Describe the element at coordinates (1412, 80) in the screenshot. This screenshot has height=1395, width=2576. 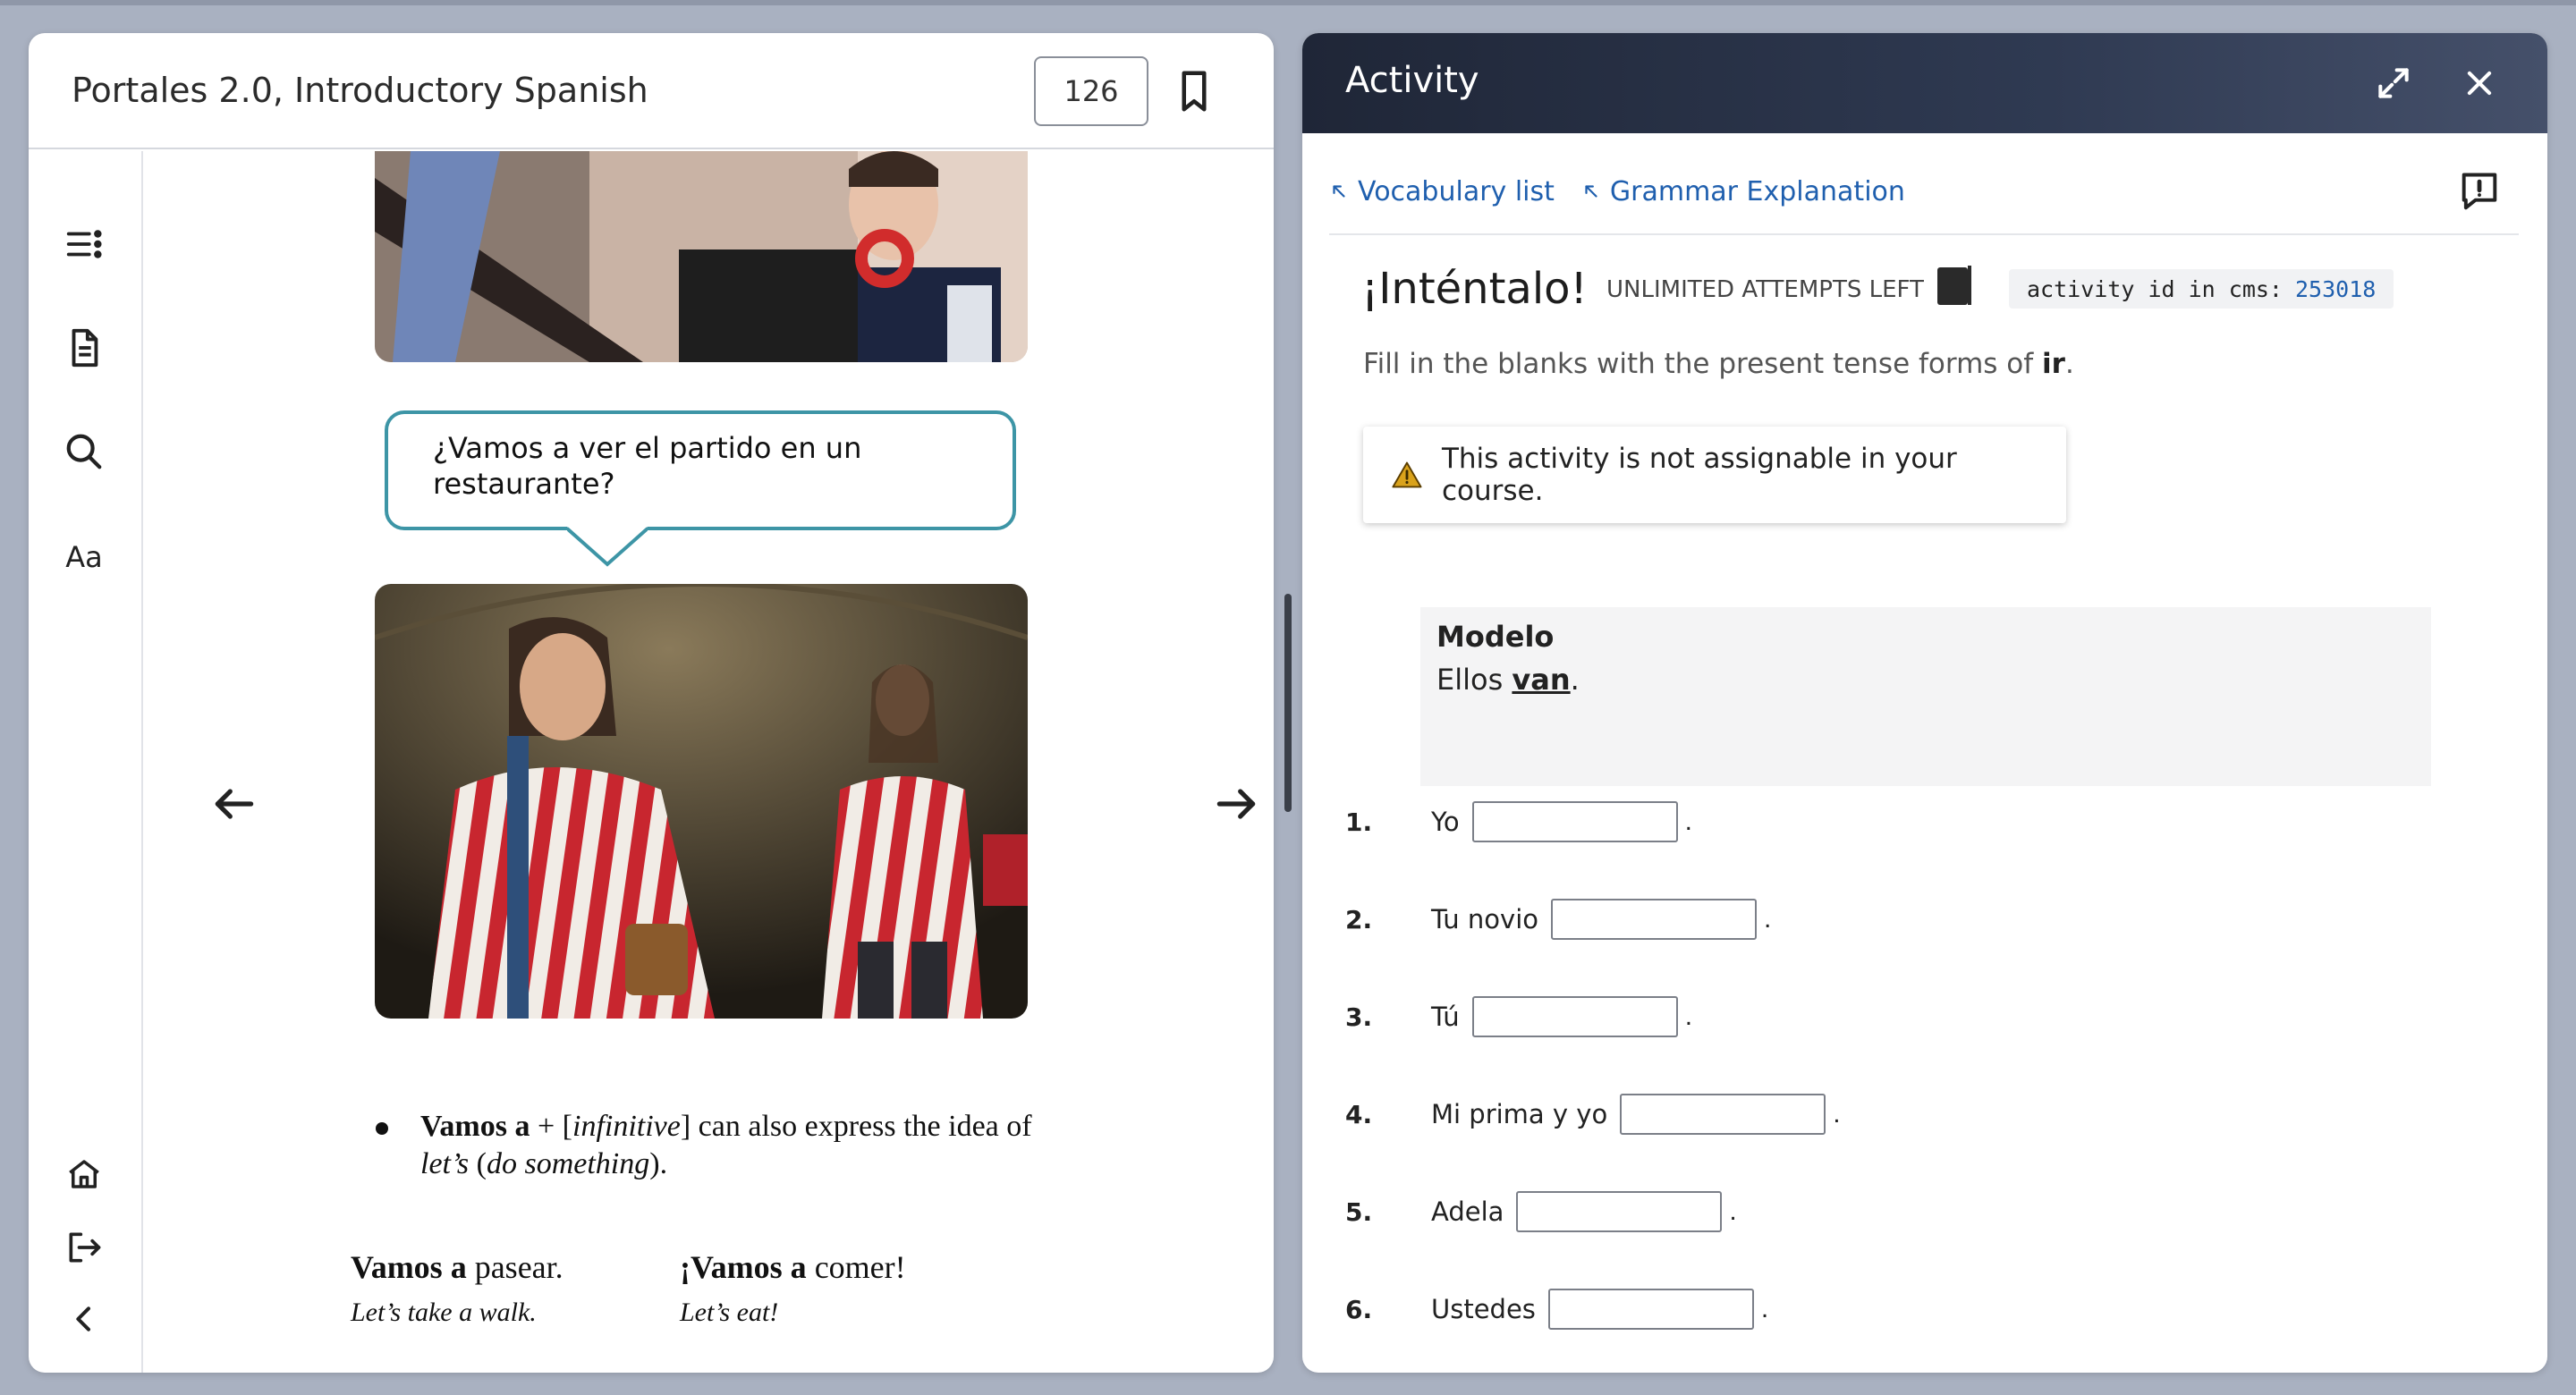
I see `activity-panel-title: Activity` at that location.